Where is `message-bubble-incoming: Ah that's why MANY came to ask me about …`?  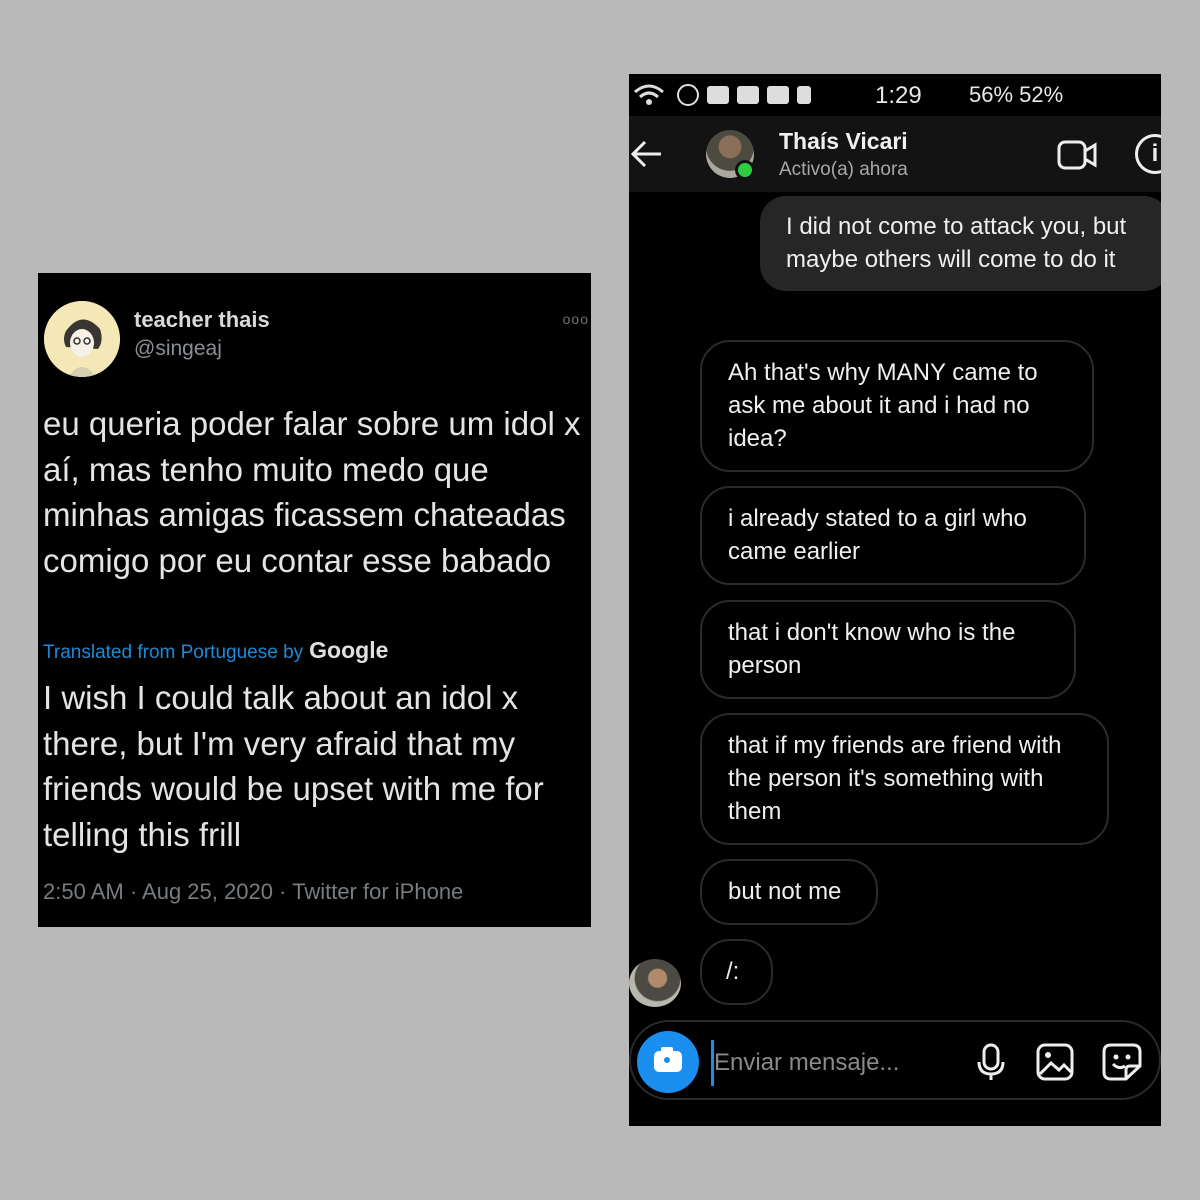 message-bubble-incoming: Ah that's why MANY came to ask me about … is located at coordinates (897, 406).